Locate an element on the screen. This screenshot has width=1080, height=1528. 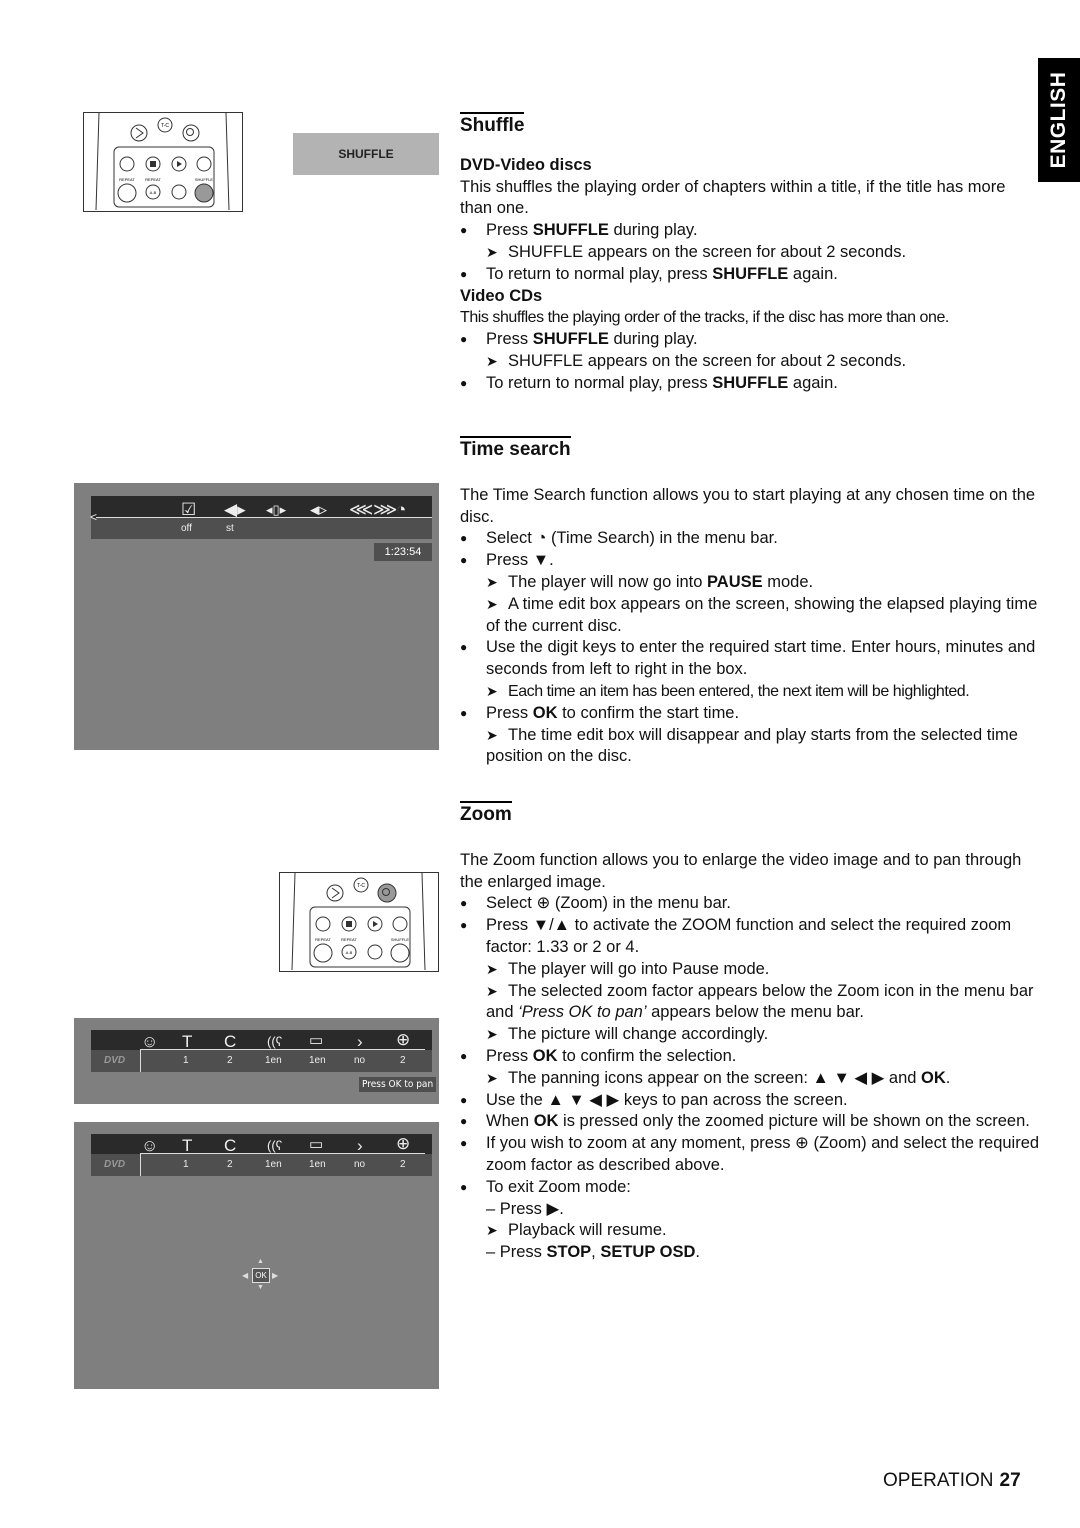
ok-button: OK is located at coordinates (261, 1275).